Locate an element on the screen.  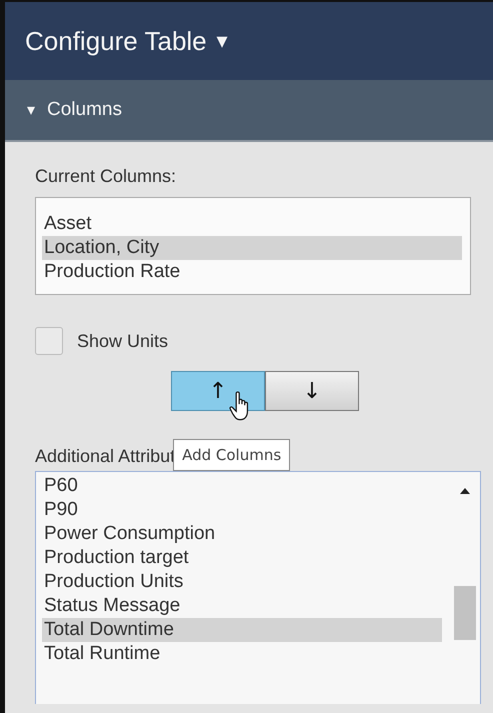
section-title: Columns is located at coordinates (84, 110).